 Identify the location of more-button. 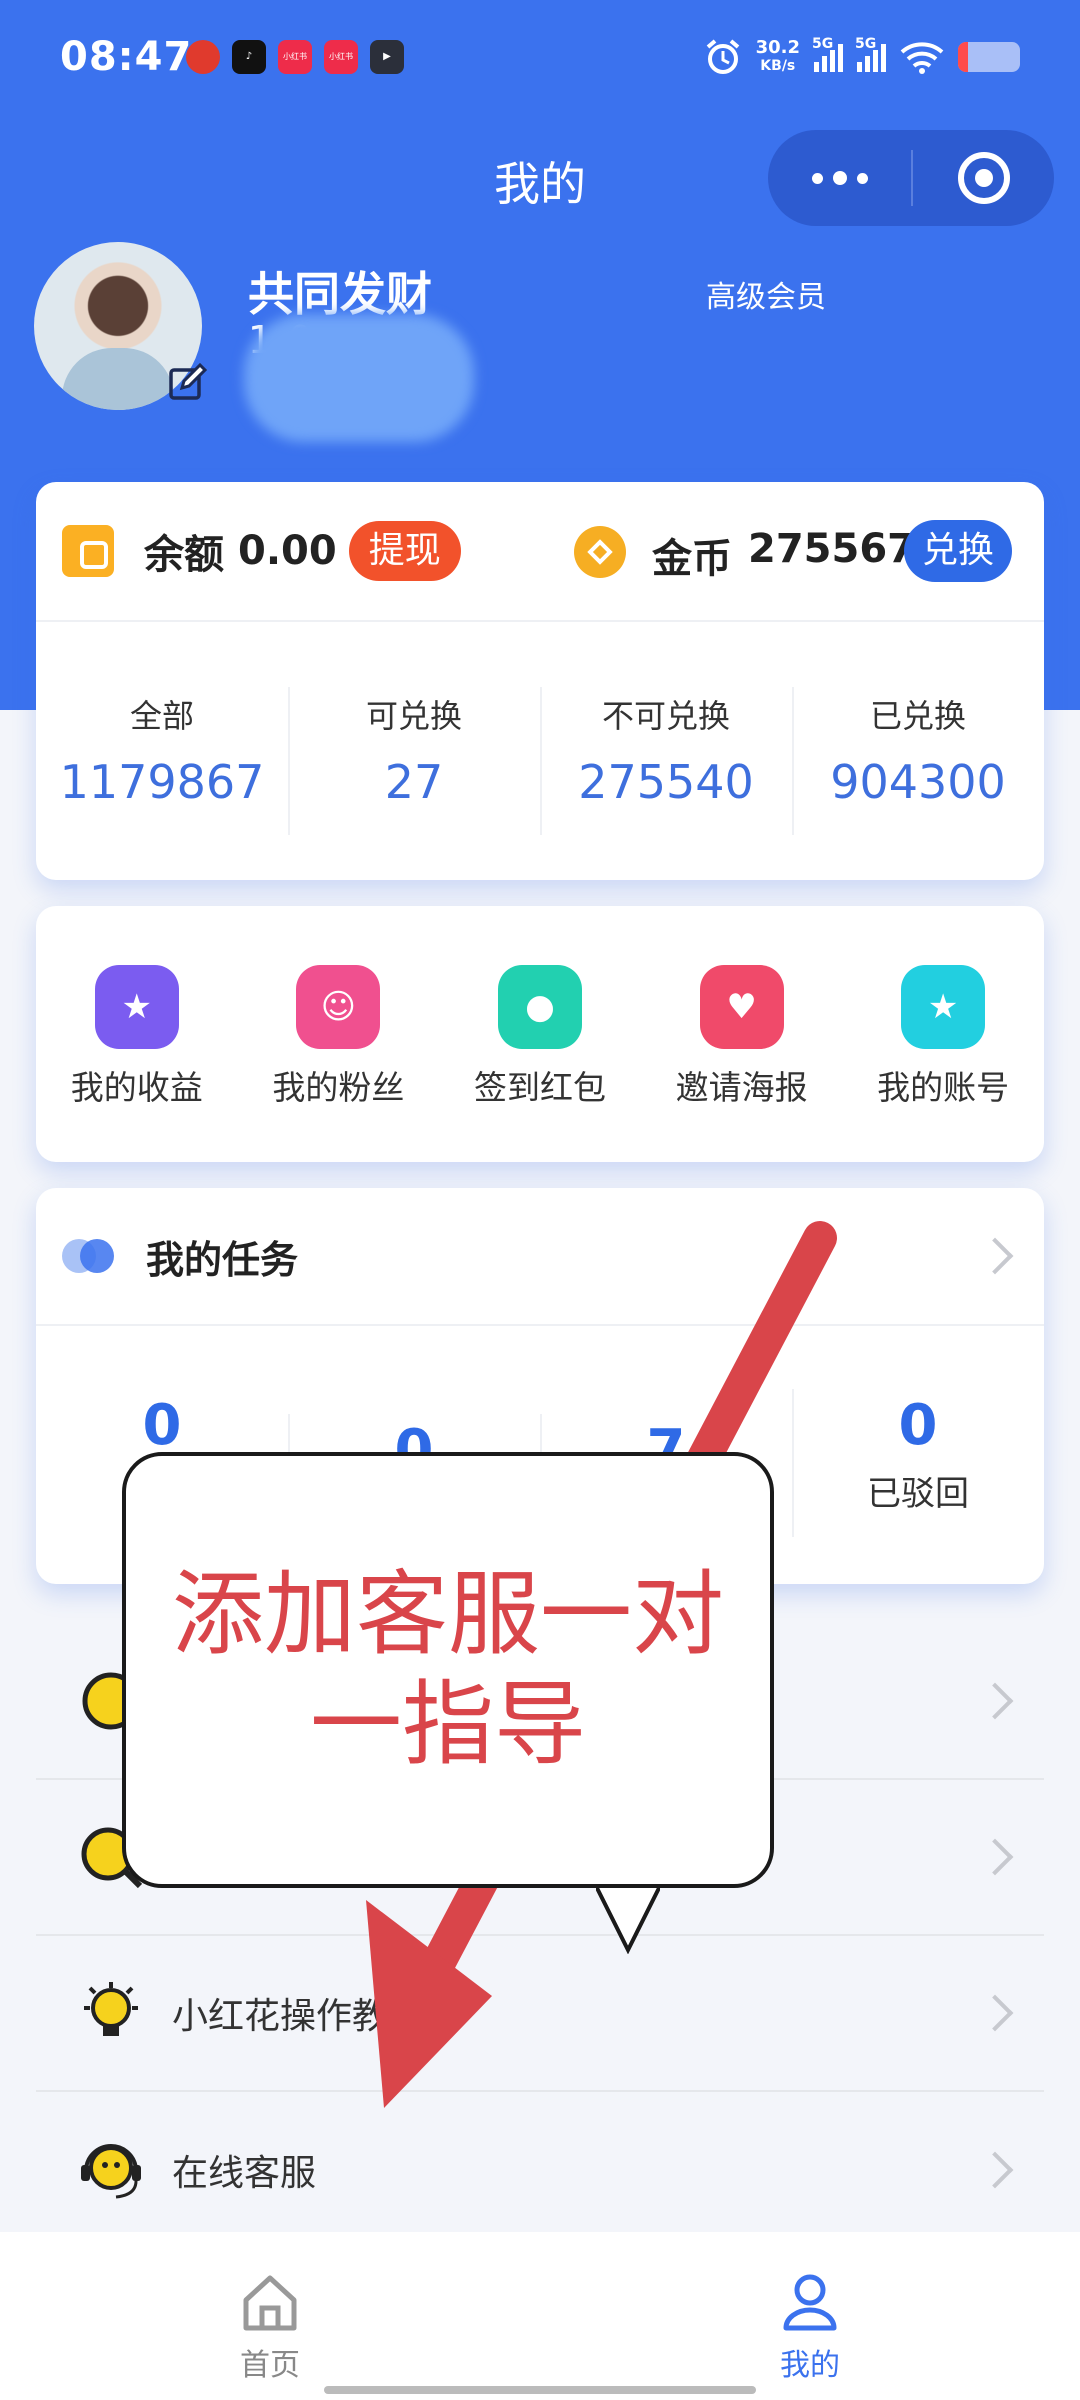
(839, 178).